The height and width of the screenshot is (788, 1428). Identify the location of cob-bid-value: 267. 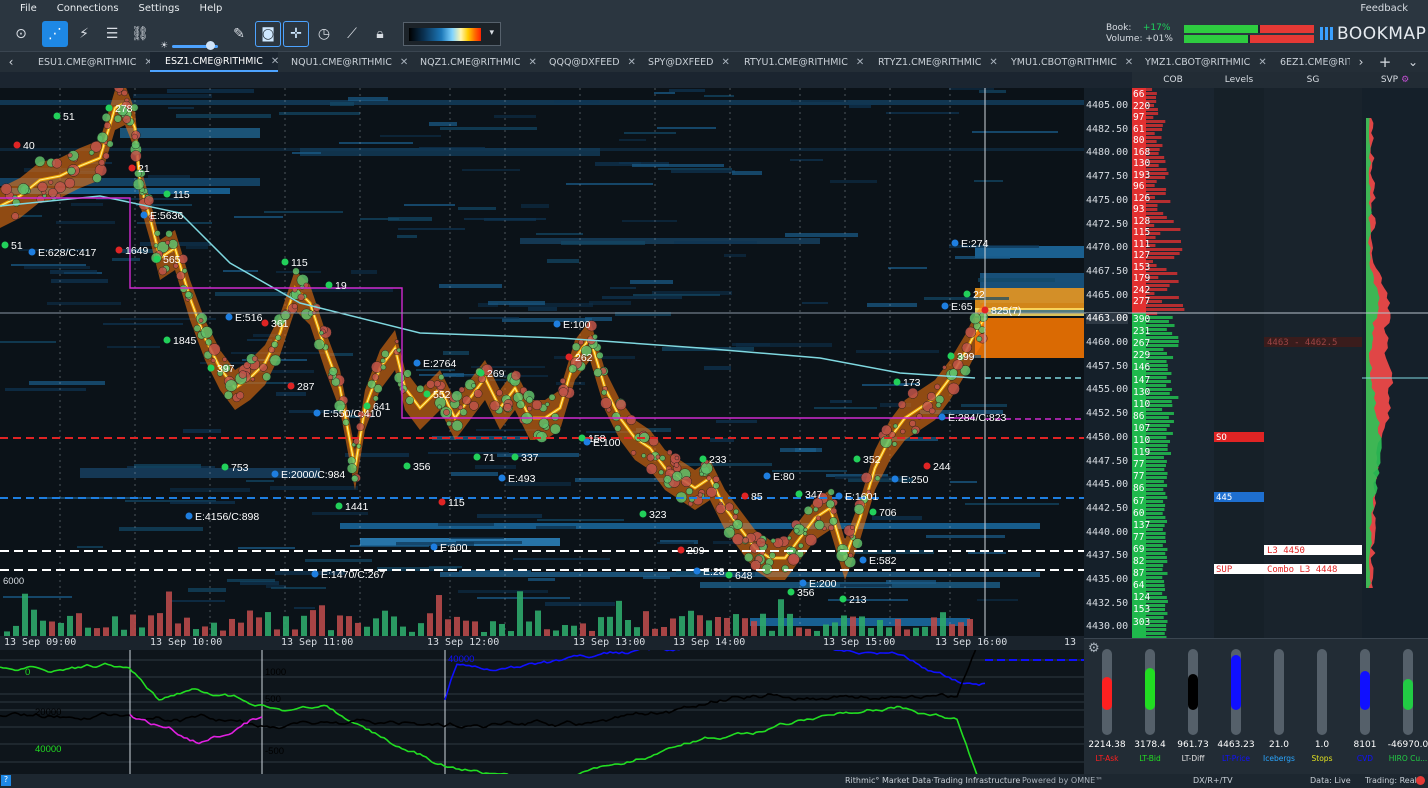
(1142, 344).